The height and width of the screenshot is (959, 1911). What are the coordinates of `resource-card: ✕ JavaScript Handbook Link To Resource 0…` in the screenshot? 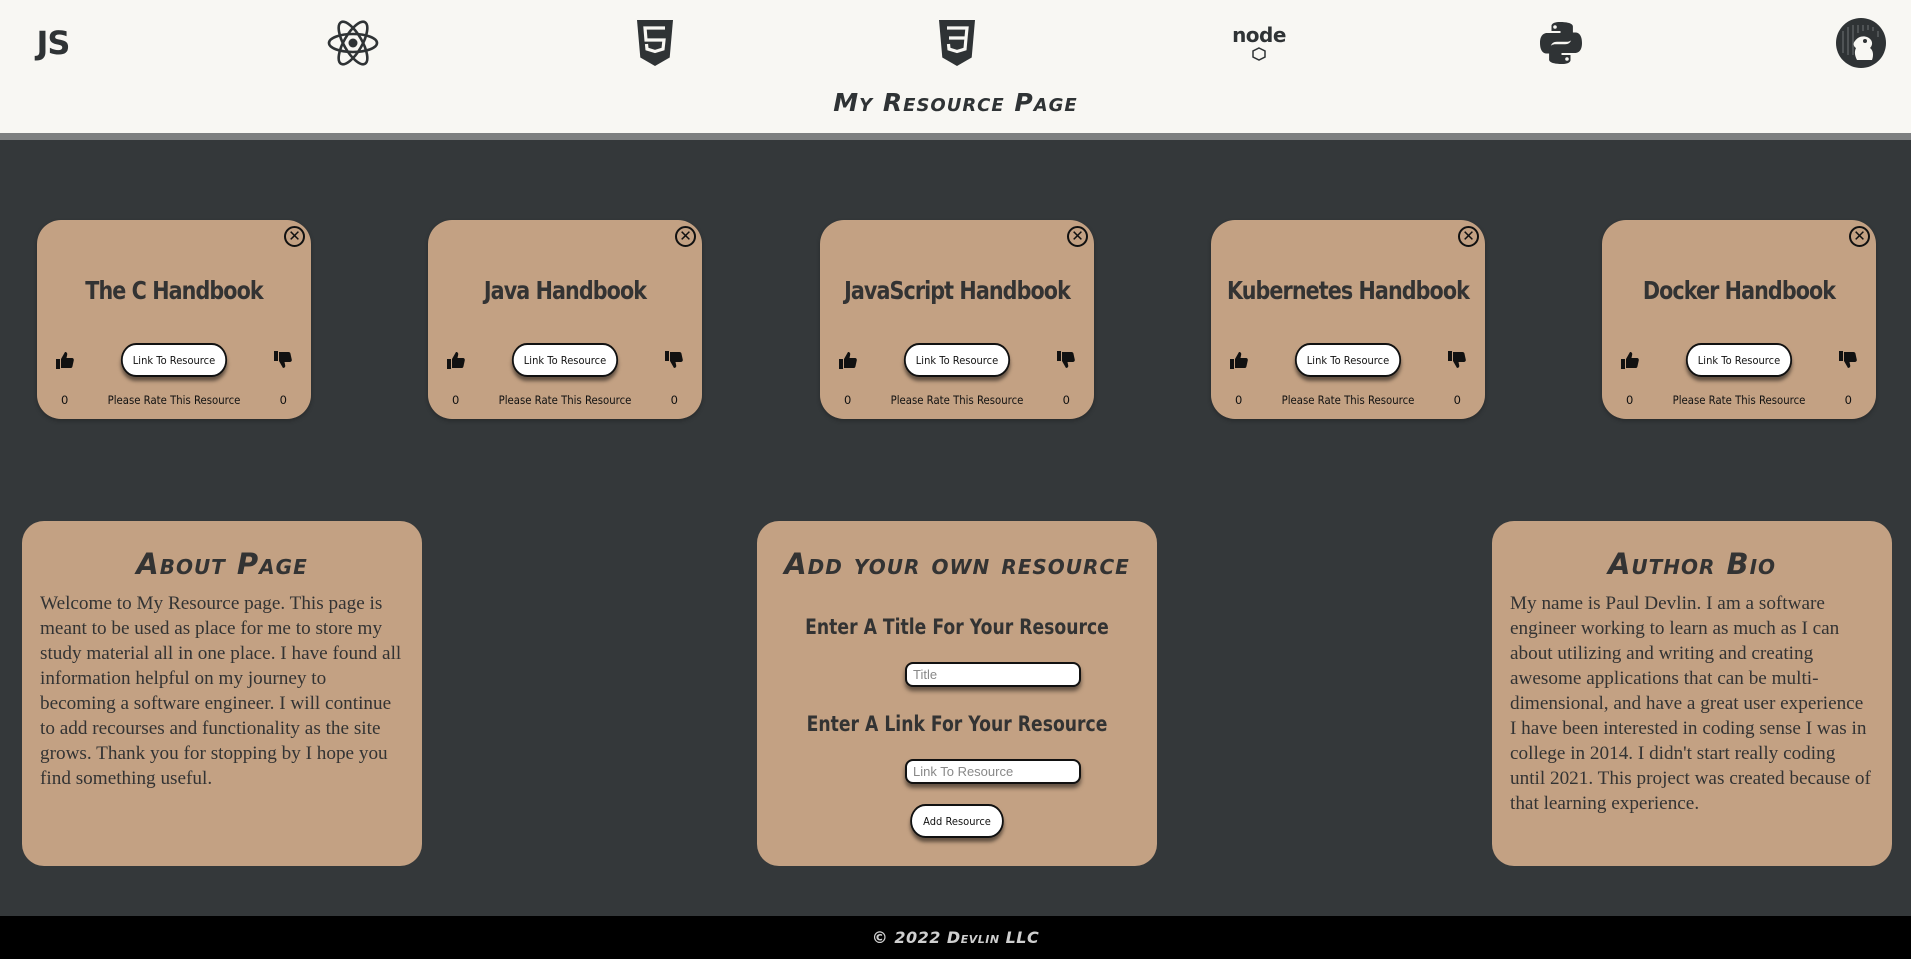 It's located at (957, 319).